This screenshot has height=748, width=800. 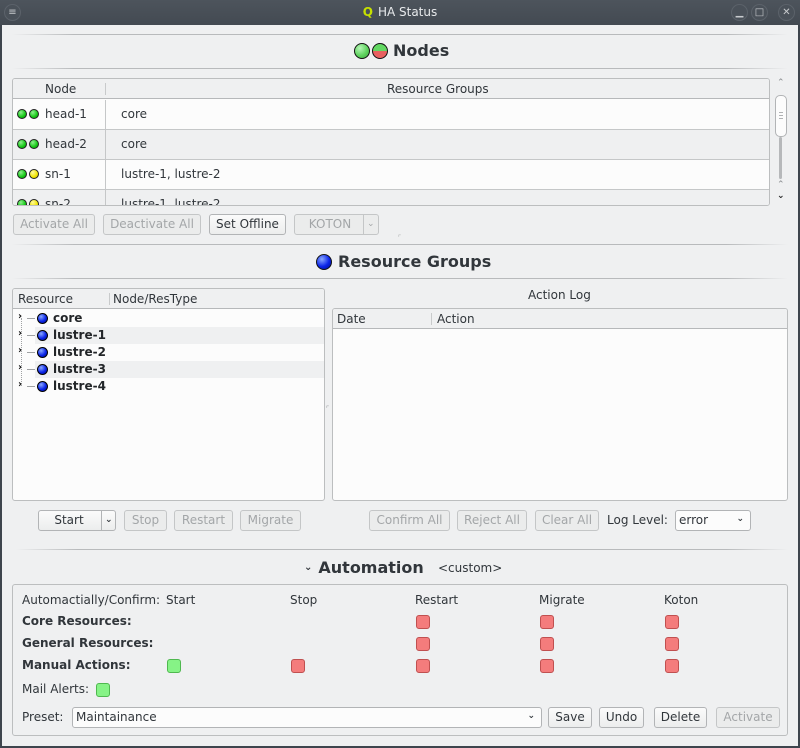 I want to click on set-offline-button: Set Offline, so click(x=247, y=224).